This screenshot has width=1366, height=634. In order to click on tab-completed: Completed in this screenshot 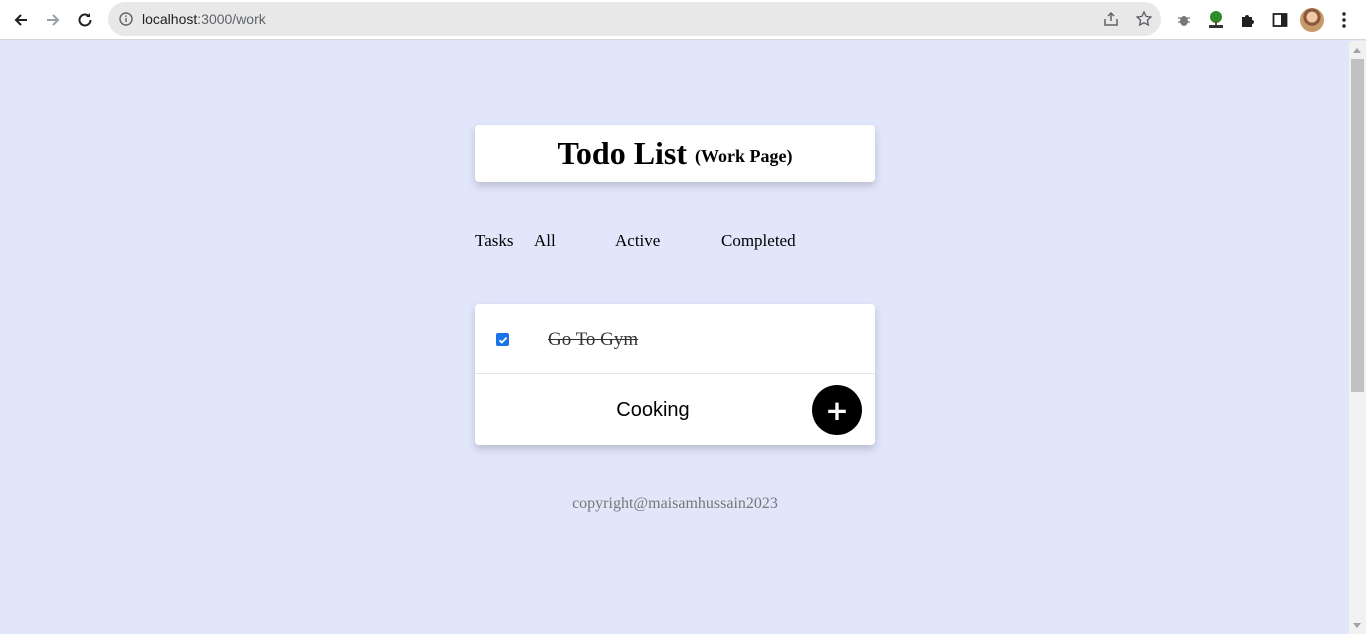, I will do `click(758, 241)`.